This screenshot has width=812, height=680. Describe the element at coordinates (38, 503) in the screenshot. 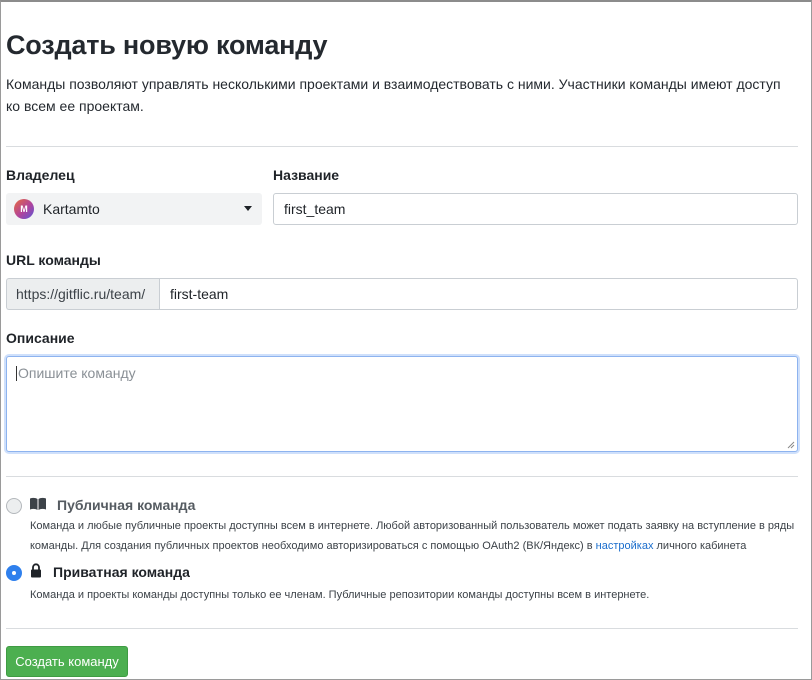

I see `book-icon` at that location.